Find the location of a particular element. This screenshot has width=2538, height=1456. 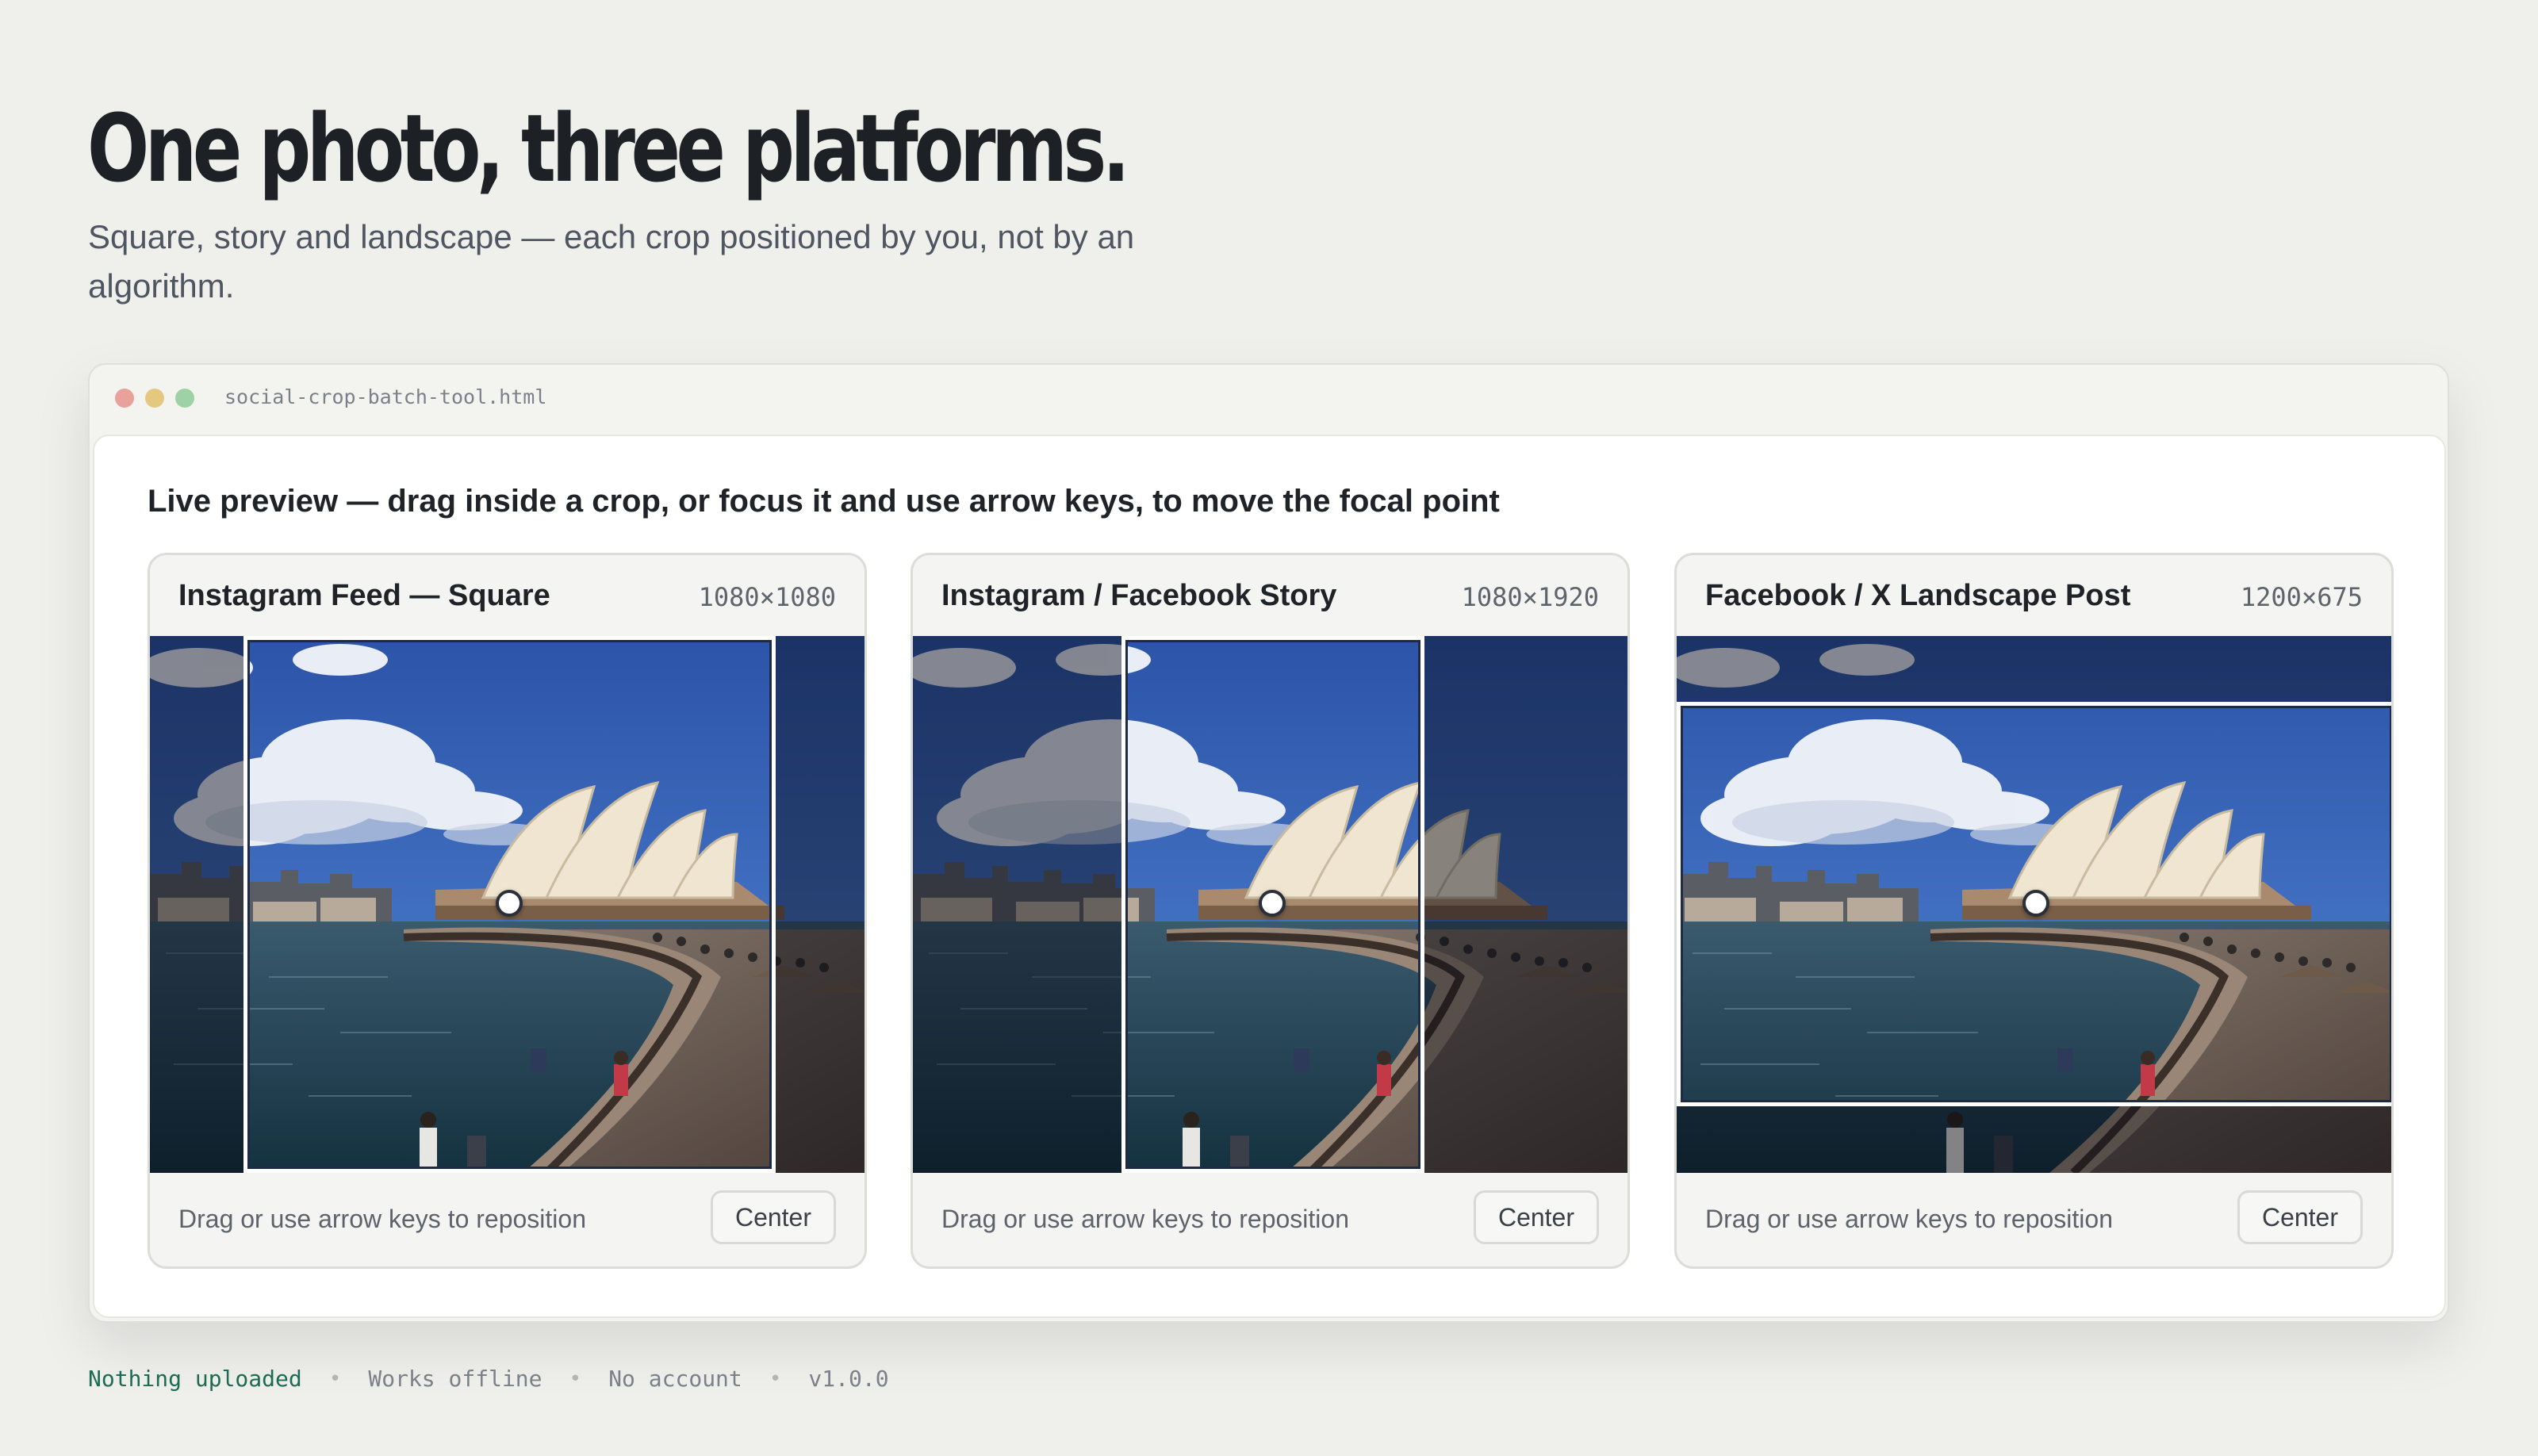

window-filename: social-crop-batch-tool.html is located at coordinates (385, 396).